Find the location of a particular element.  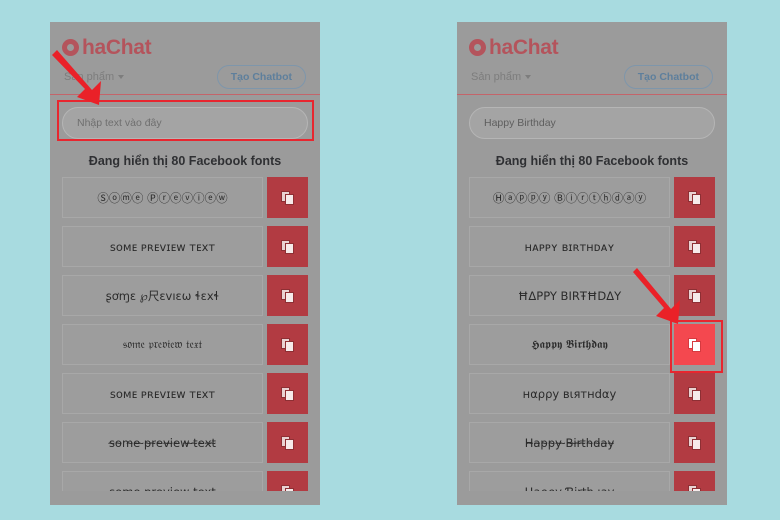

font-preview-cell: 𝕳𝖆𝖕𝖕𝖞 𝕭𝖎𝖗𝖙𝖍𝖉𝖆𝖞 is located at coordinates (569, 344).